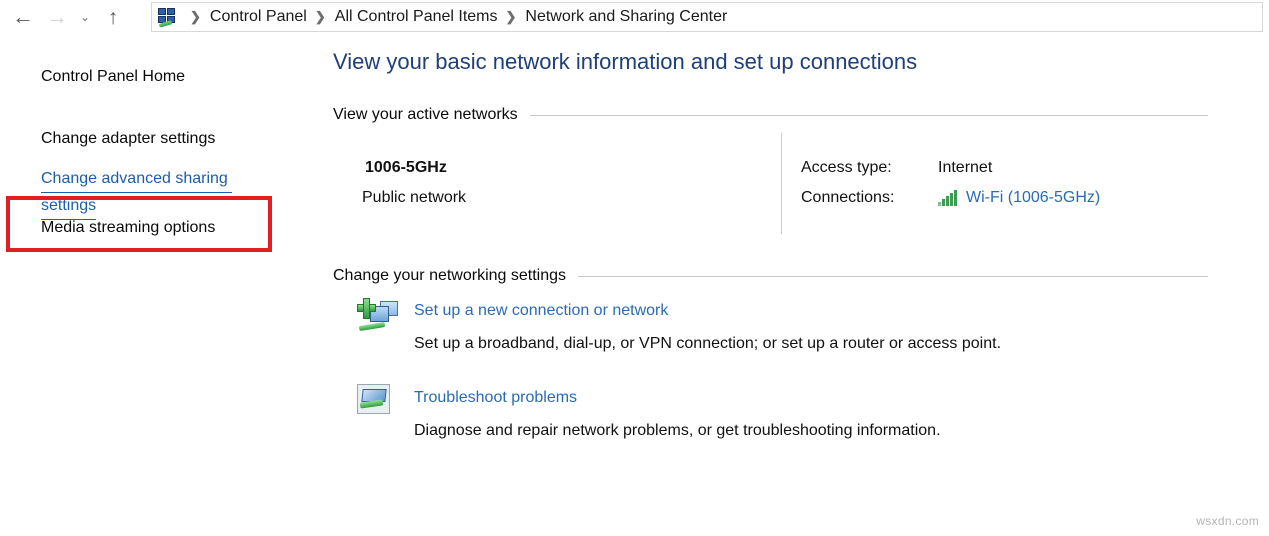 The width and height of the screenshot is (1269, 536). What do you see at coordinates (495, 398) in the screenshot?
I see `task-link-troubleshoot-problems: Troubleshoot problems` at bounding box center [495, 398].